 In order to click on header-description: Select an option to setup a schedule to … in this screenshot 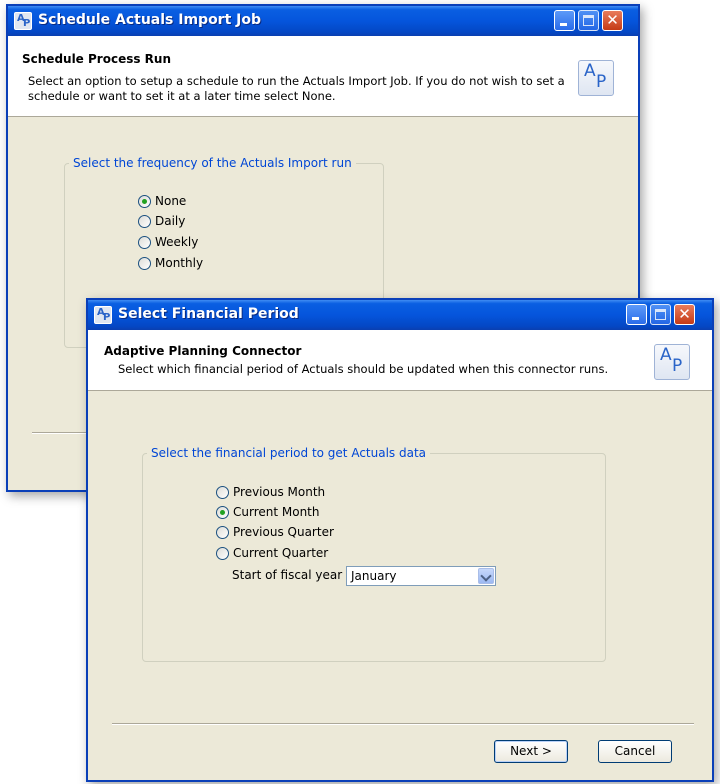, I will do `click(296, 88)`.